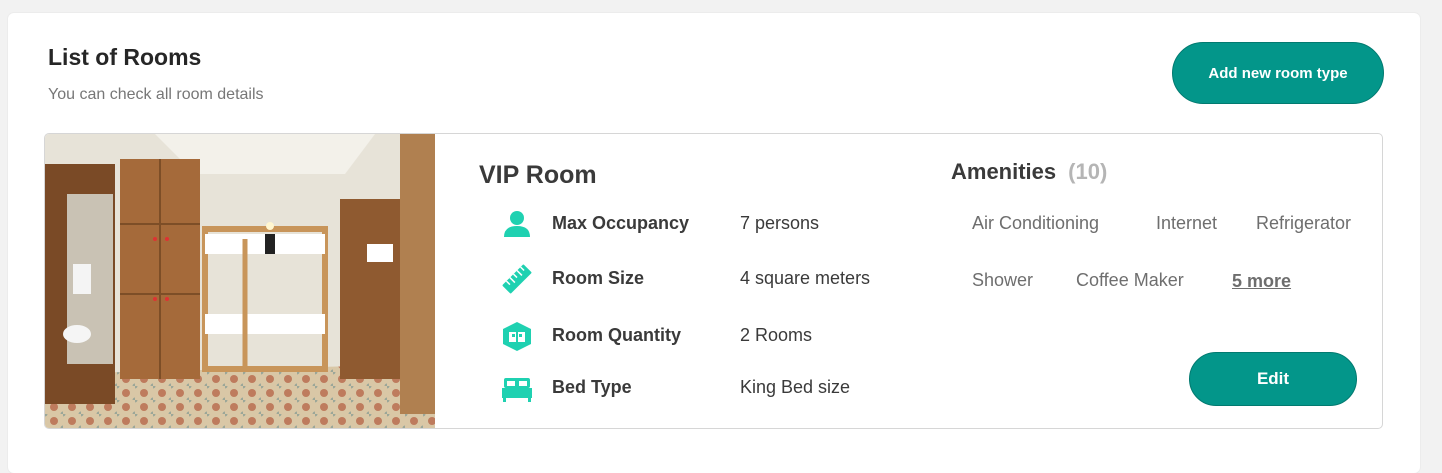 This screenshot has height=473, width=1442. What do you see at coordinates (517, 336) in the screenshot?
I see `room-quantity-icon` at bounding box center [517, 336].